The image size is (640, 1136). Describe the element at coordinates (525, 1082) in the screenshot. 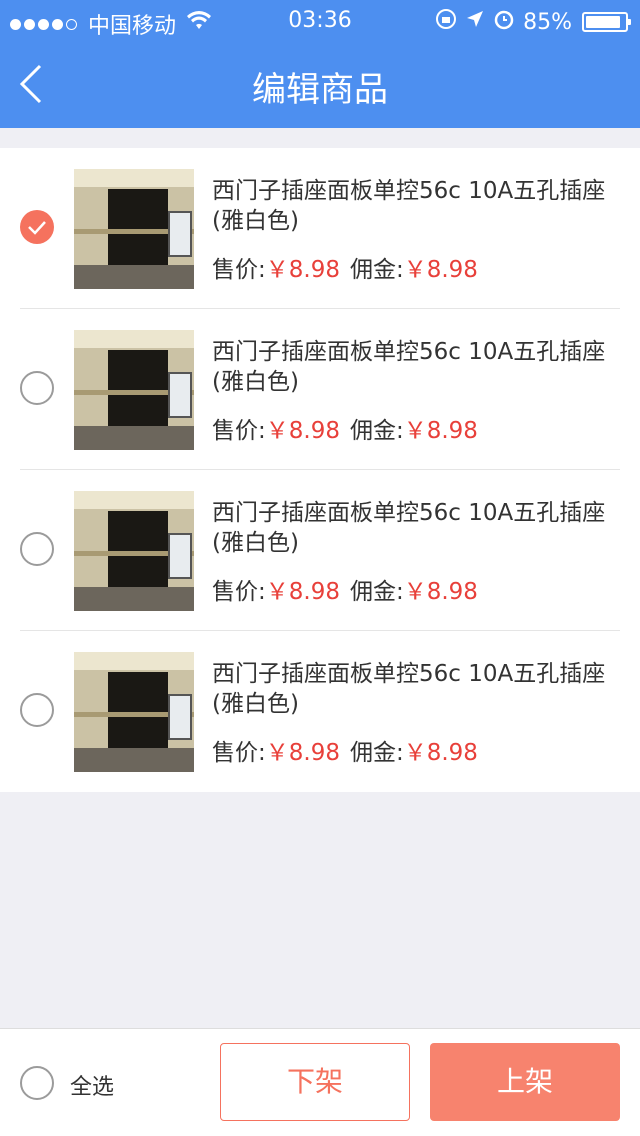

I see `list-button: 上架` at that location.